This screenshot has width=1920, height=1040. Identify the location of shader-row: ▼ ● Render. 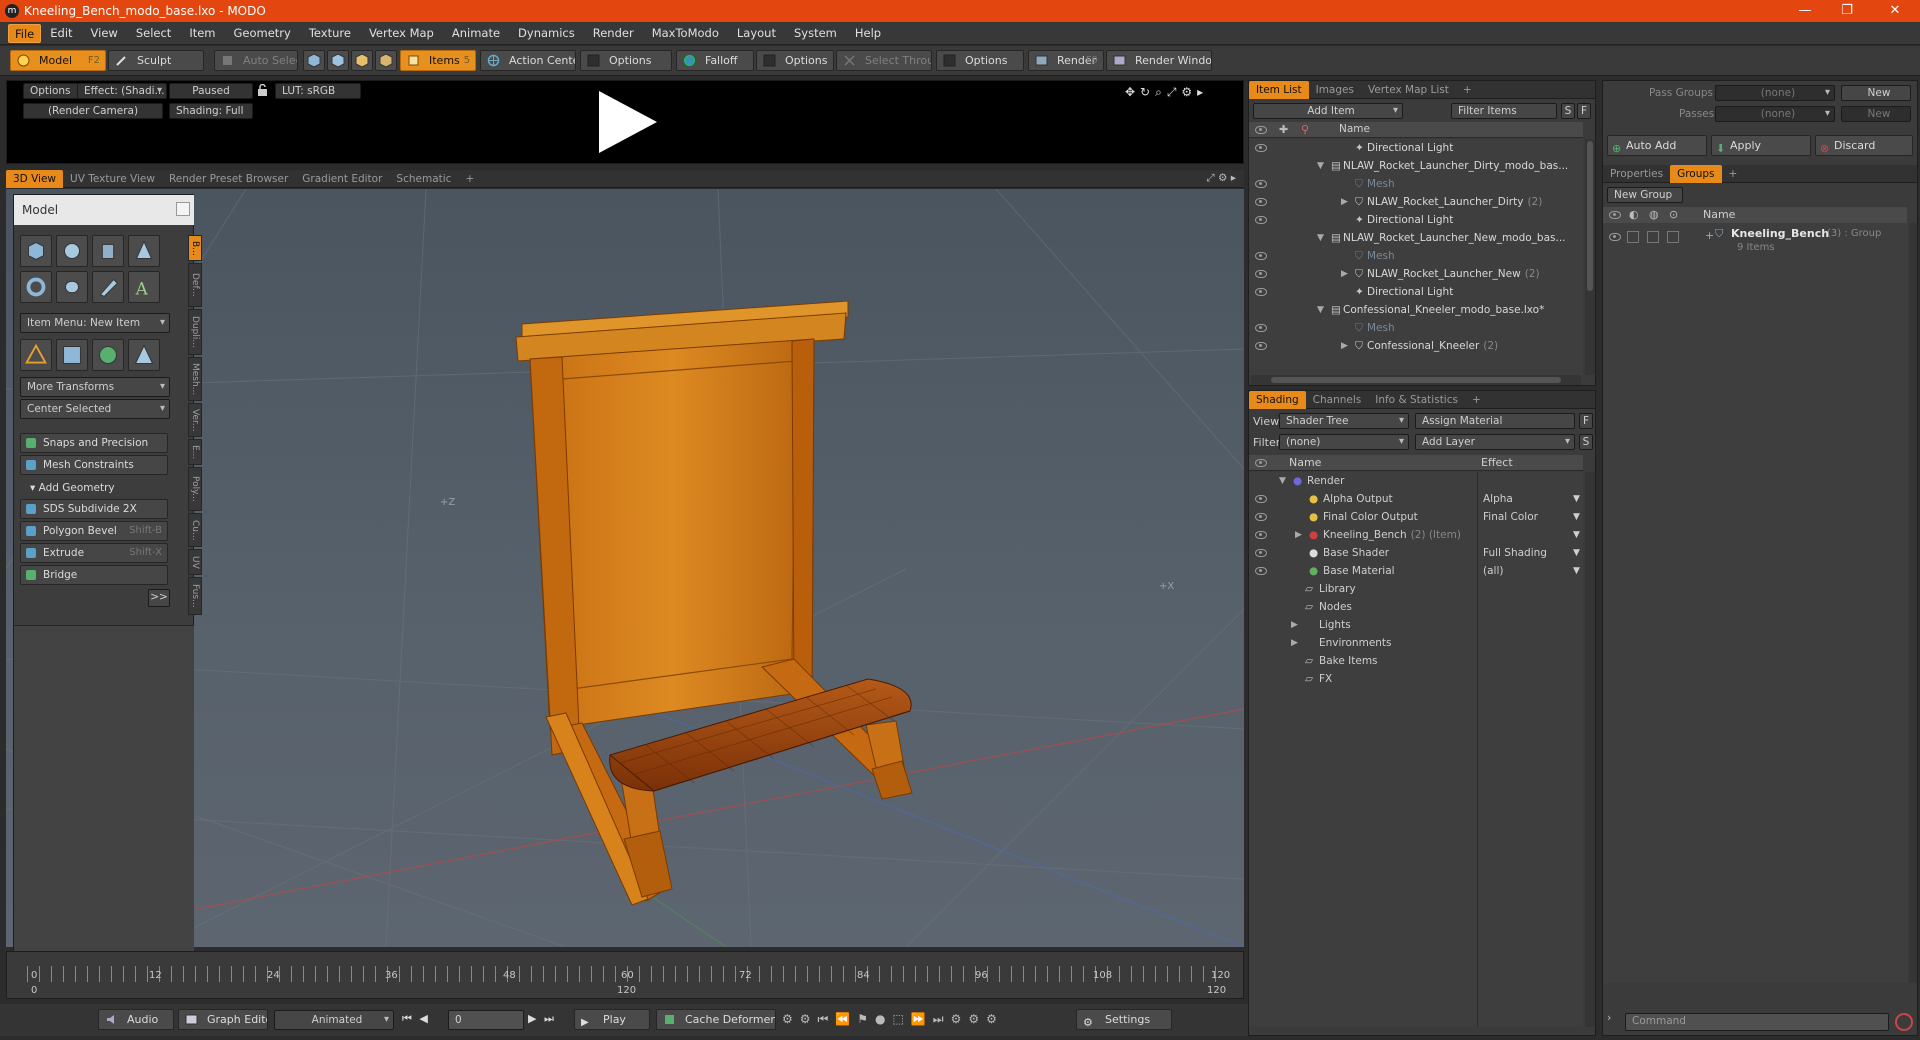
(1416, 481).